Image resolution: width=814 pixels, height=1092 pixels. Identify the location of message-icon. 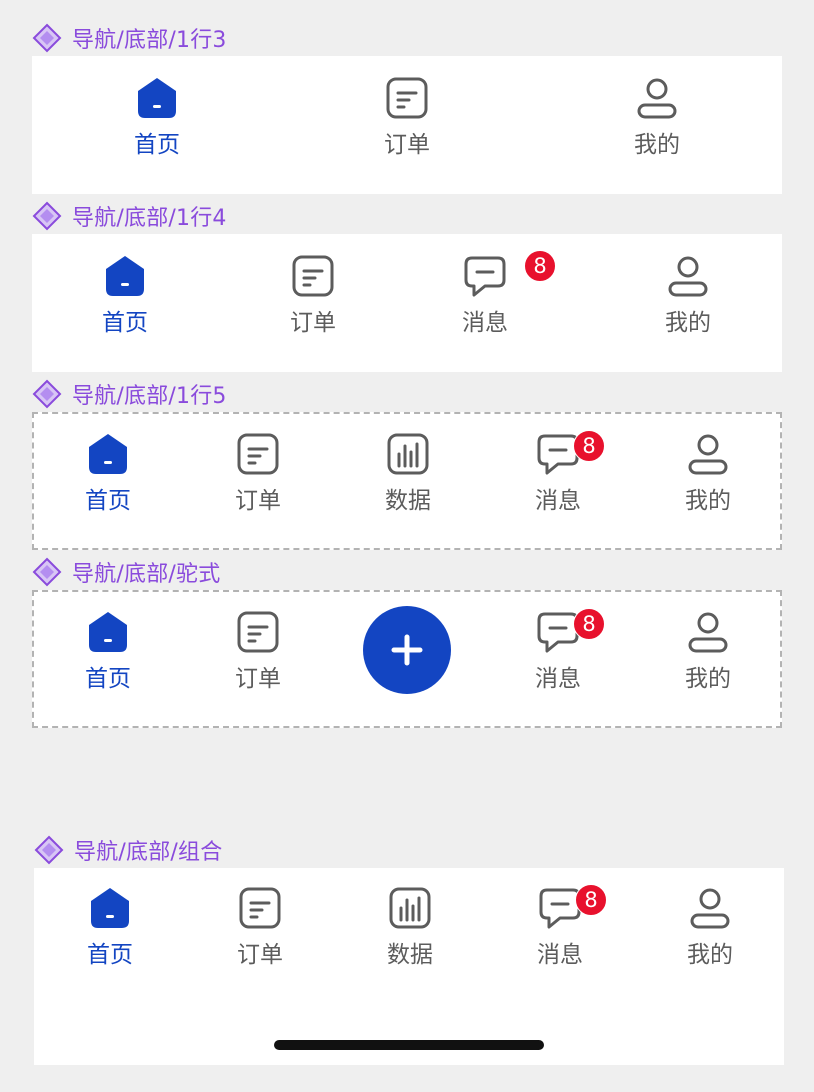
(485, 276).